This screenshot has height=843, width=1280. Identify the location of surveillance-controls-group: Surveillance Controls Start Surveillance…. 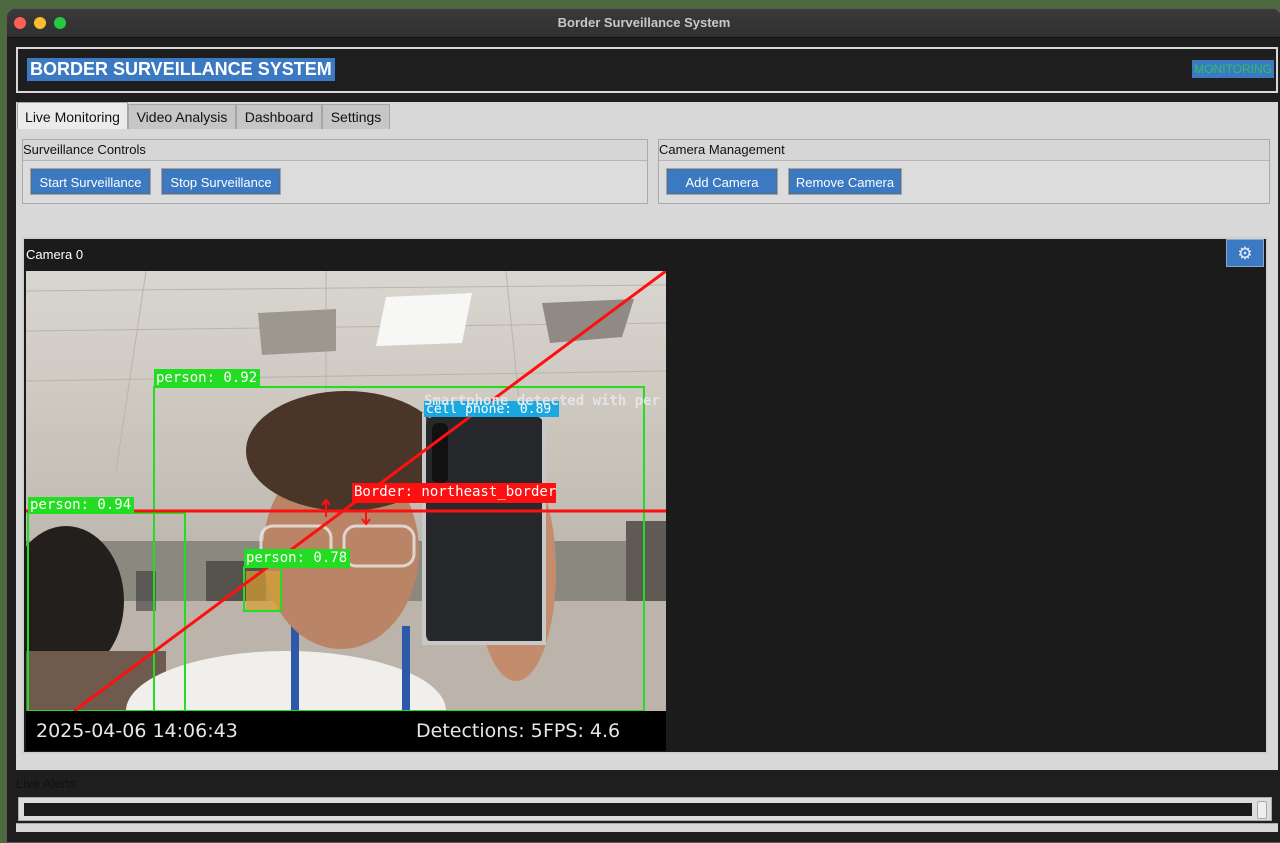
(335, 171).